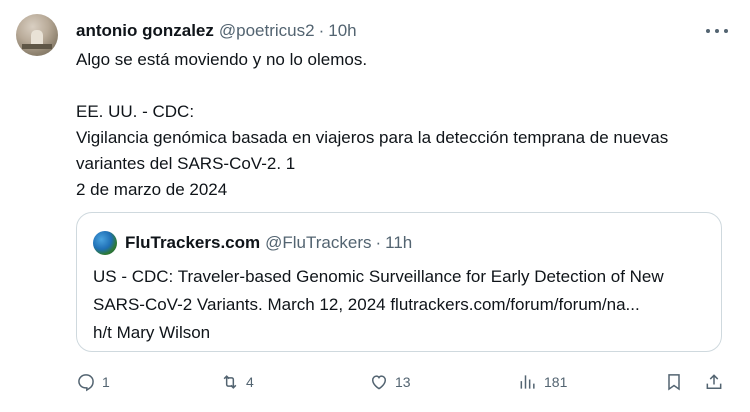  What do you see at coordinates (250, 382) in the screenshot?
I see `repost-count: 4` at bounding box center [250, 382].